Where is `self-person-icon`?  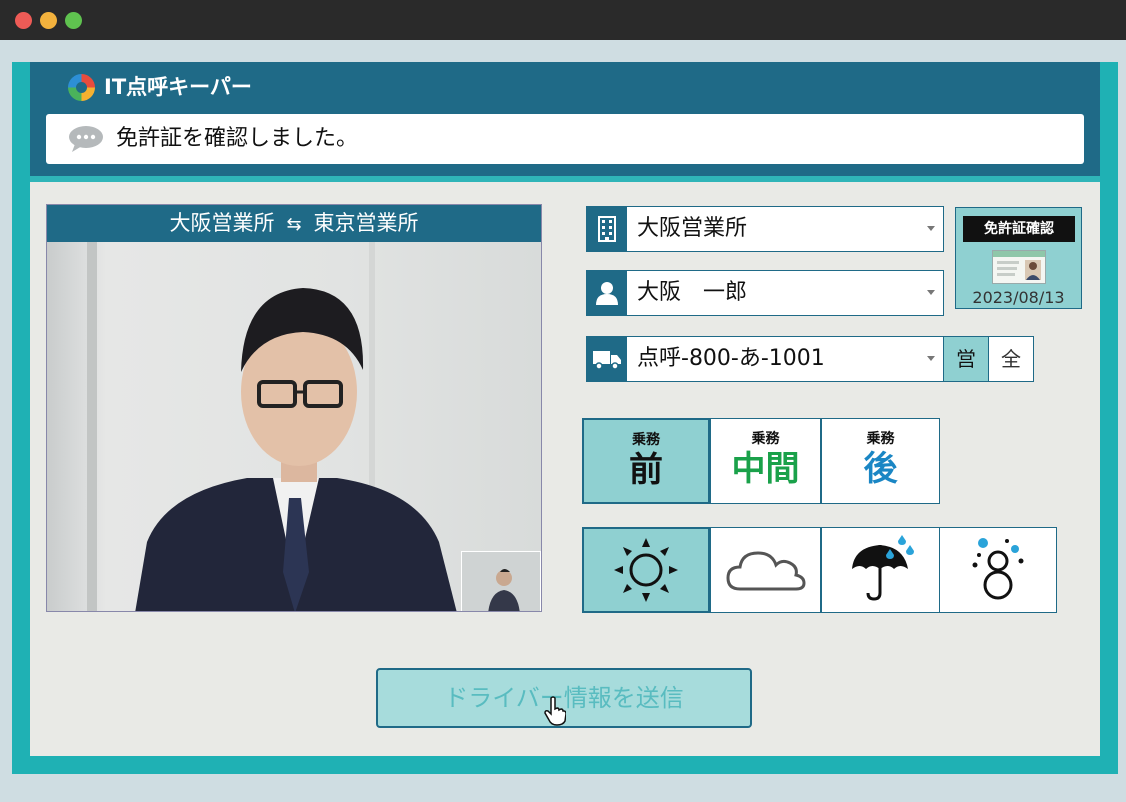
self-person-icon is located at coordinates (504, 590).